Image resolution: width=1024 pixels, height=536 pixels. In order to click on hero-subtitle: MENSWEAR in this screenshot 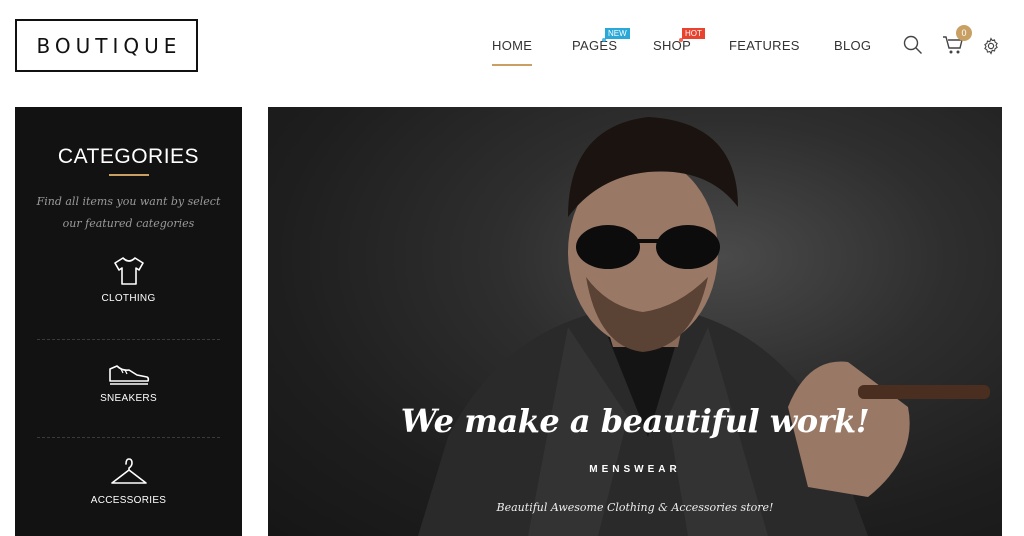, I will do `click(635, 469)`.